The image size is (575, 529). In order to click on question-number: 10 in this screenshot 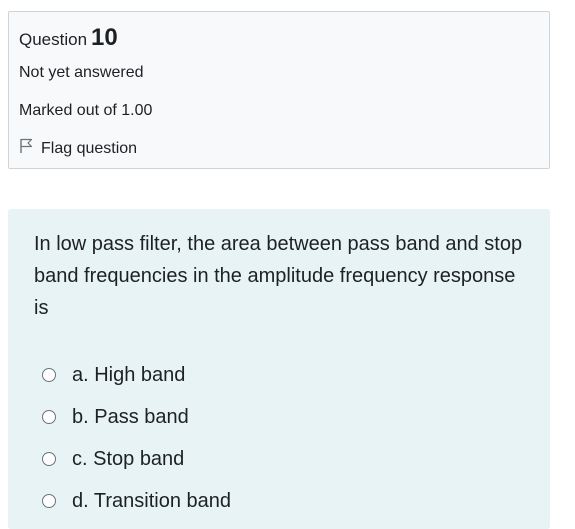, I will do `click(104, 37)`.